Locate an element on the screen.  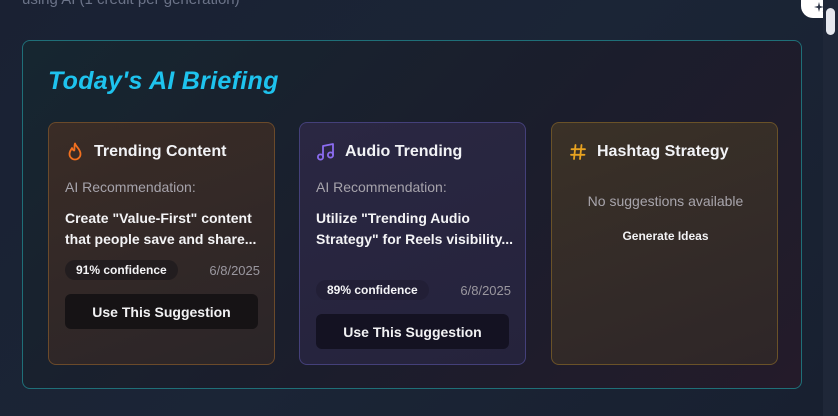
generate-ideas-button: Generate Ideas is located at coordinates (665, 236).